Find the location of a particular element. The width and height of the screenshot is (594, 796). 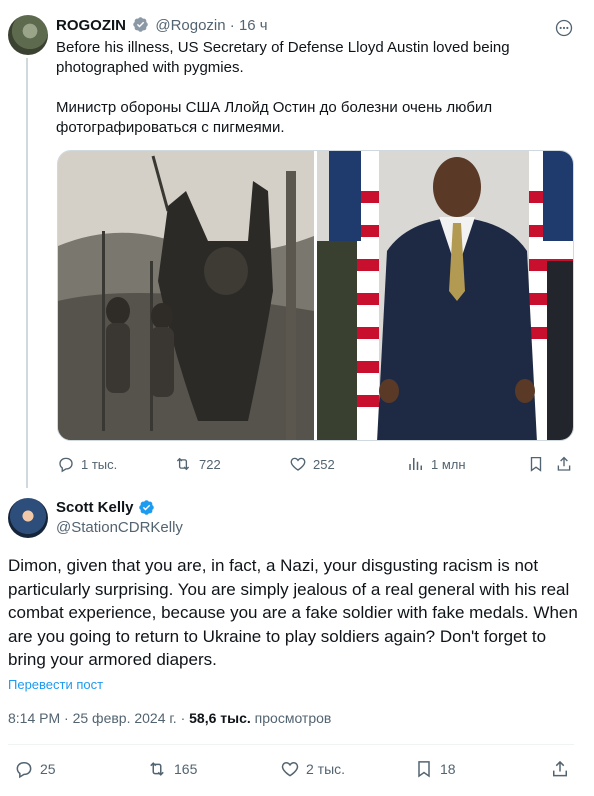

bookmark-button: 18 is located at coordinates (435, 769).